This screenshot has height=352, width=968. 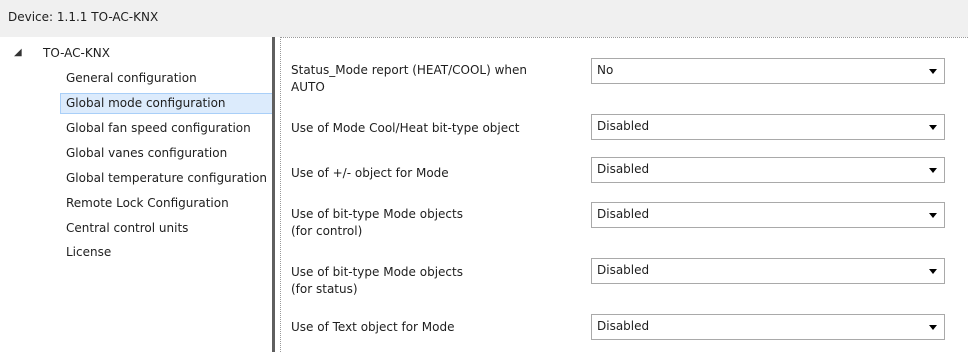 I want to click on text-object-mode-dropdown: Disabled, so click(x=768, y=327).